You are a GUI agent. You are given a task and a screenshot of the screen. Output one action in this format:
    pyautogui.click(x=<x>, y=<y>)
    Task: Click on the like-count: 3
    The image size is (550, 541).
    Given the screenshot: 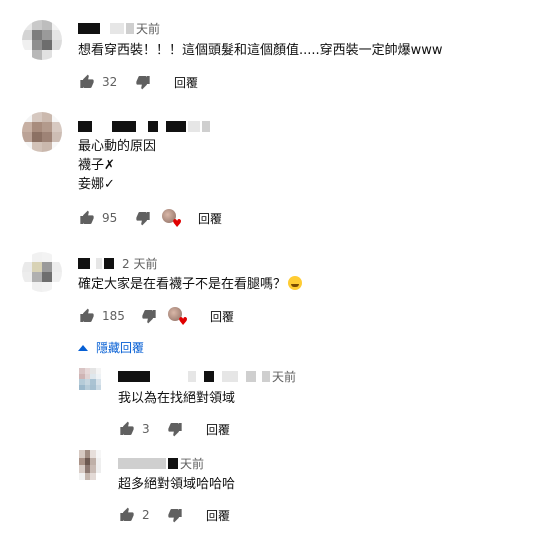 What is the action you would take?
    pyautogui.click(x=146, y=429)
    